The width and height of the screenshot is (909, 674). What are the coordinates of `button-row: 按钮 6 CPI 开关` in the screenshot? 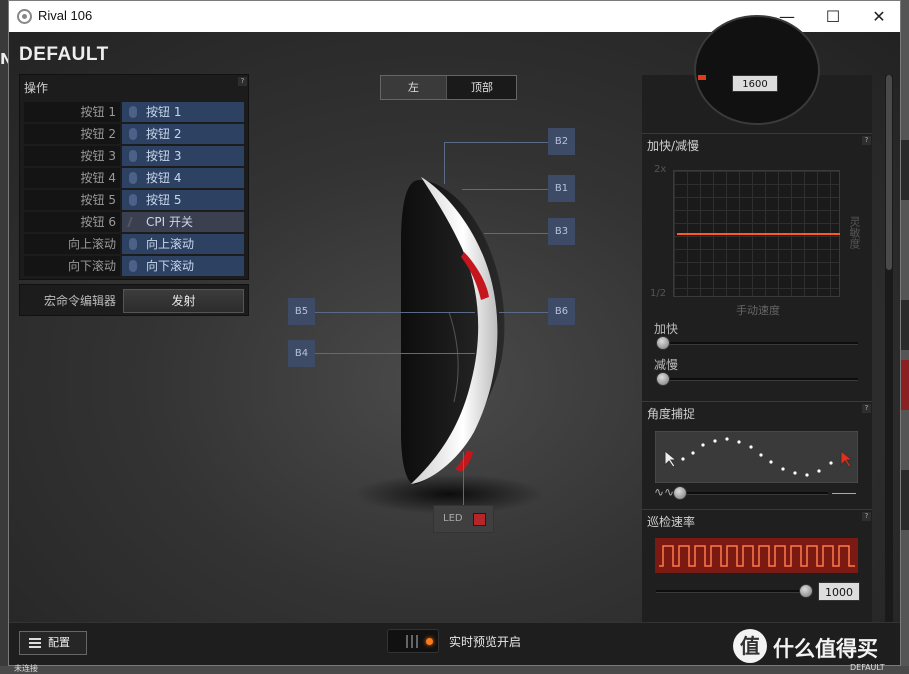 It's located at (134, 222).